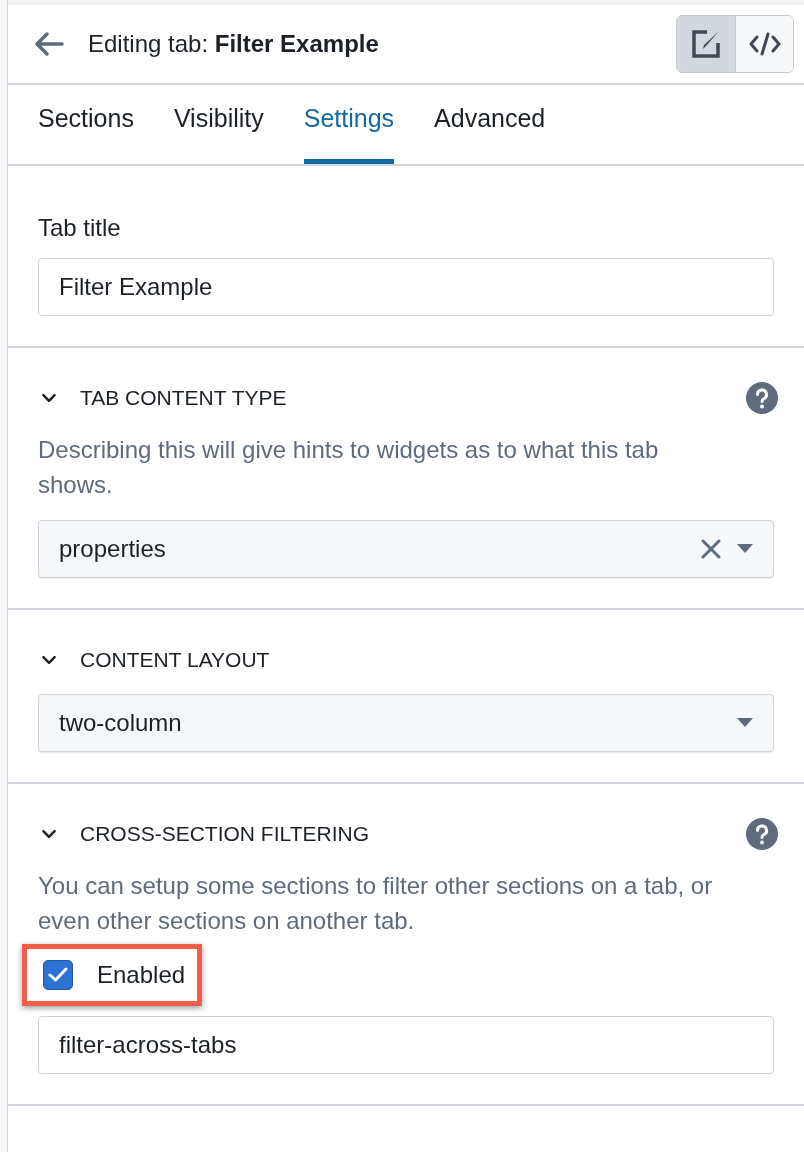 This screenshot has height=1152, width=804. I want to click on field-label: Tab title, so click(80, 228).